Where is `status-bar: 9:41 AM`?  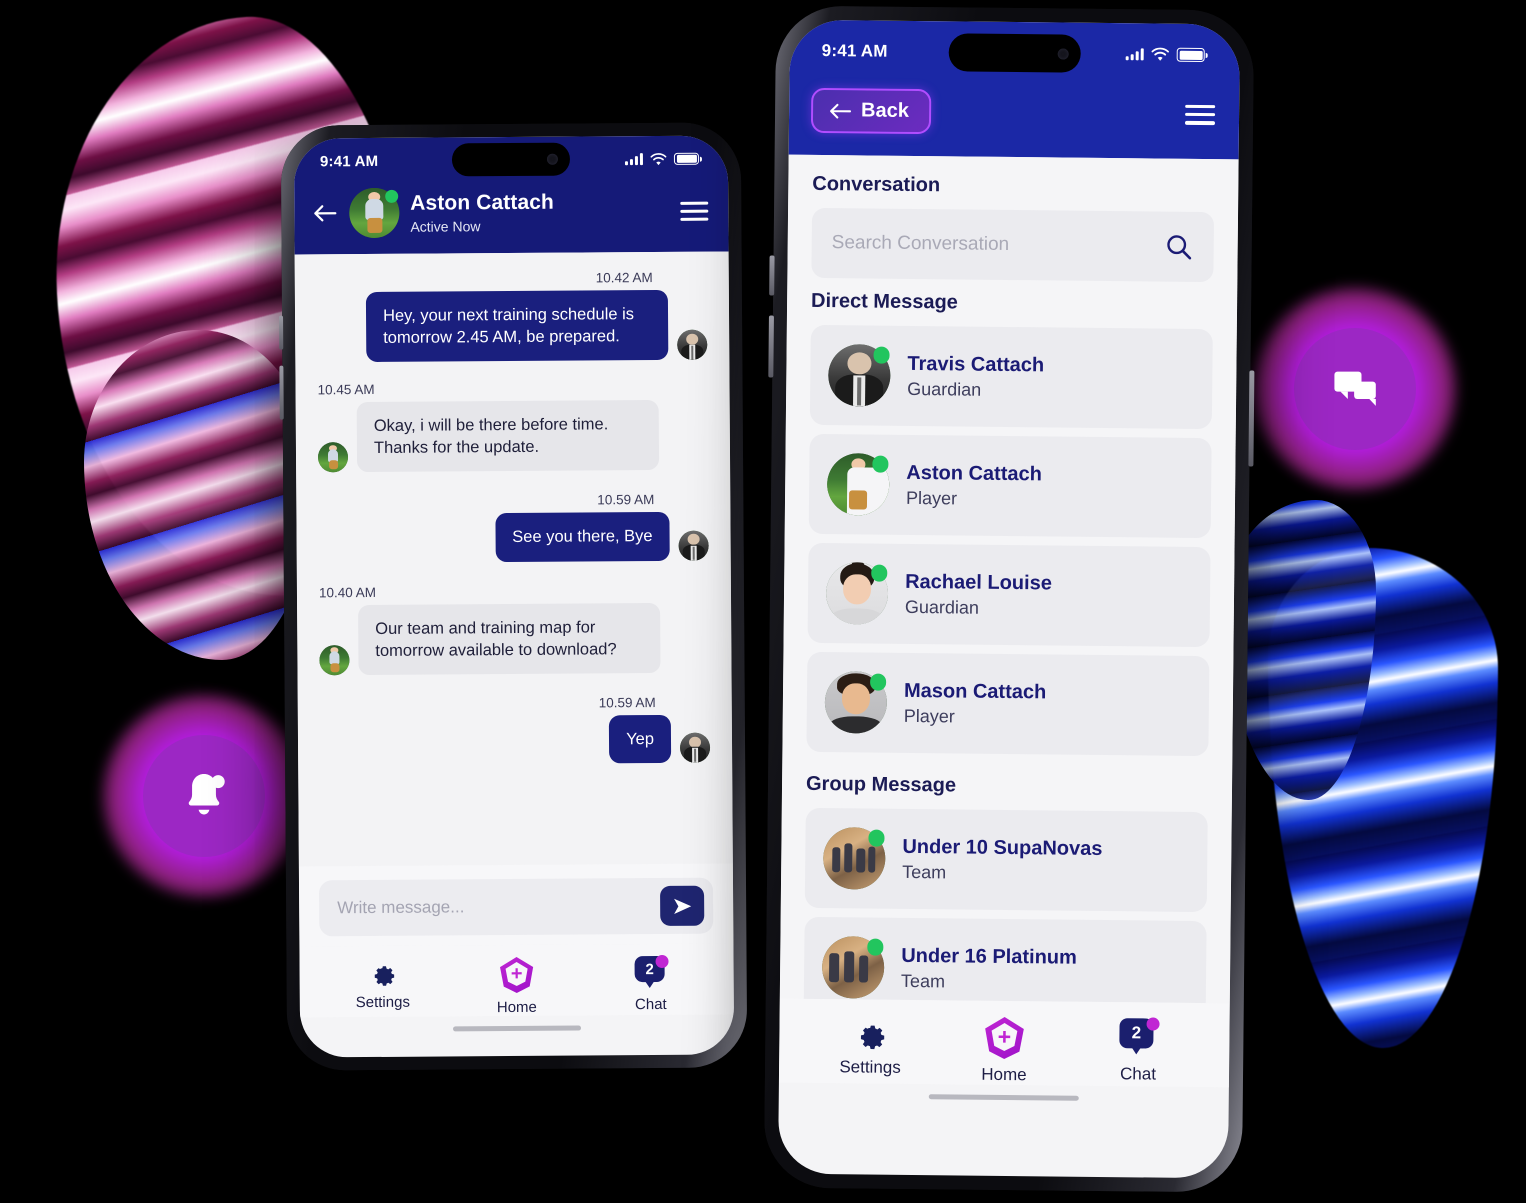 status-bar: 9:41 AM is located at coordinates (1014, 53).